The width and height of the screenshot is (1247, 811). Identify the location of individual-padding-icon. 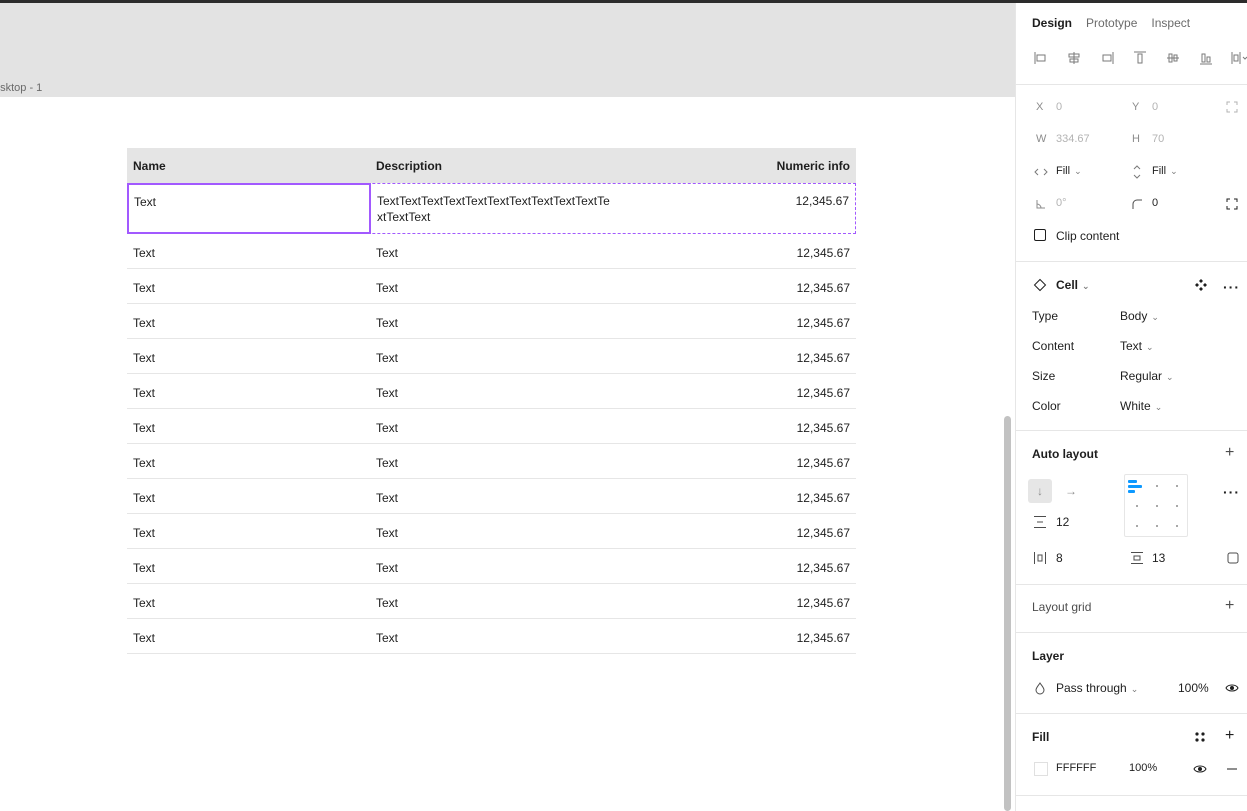
(1233, 558).